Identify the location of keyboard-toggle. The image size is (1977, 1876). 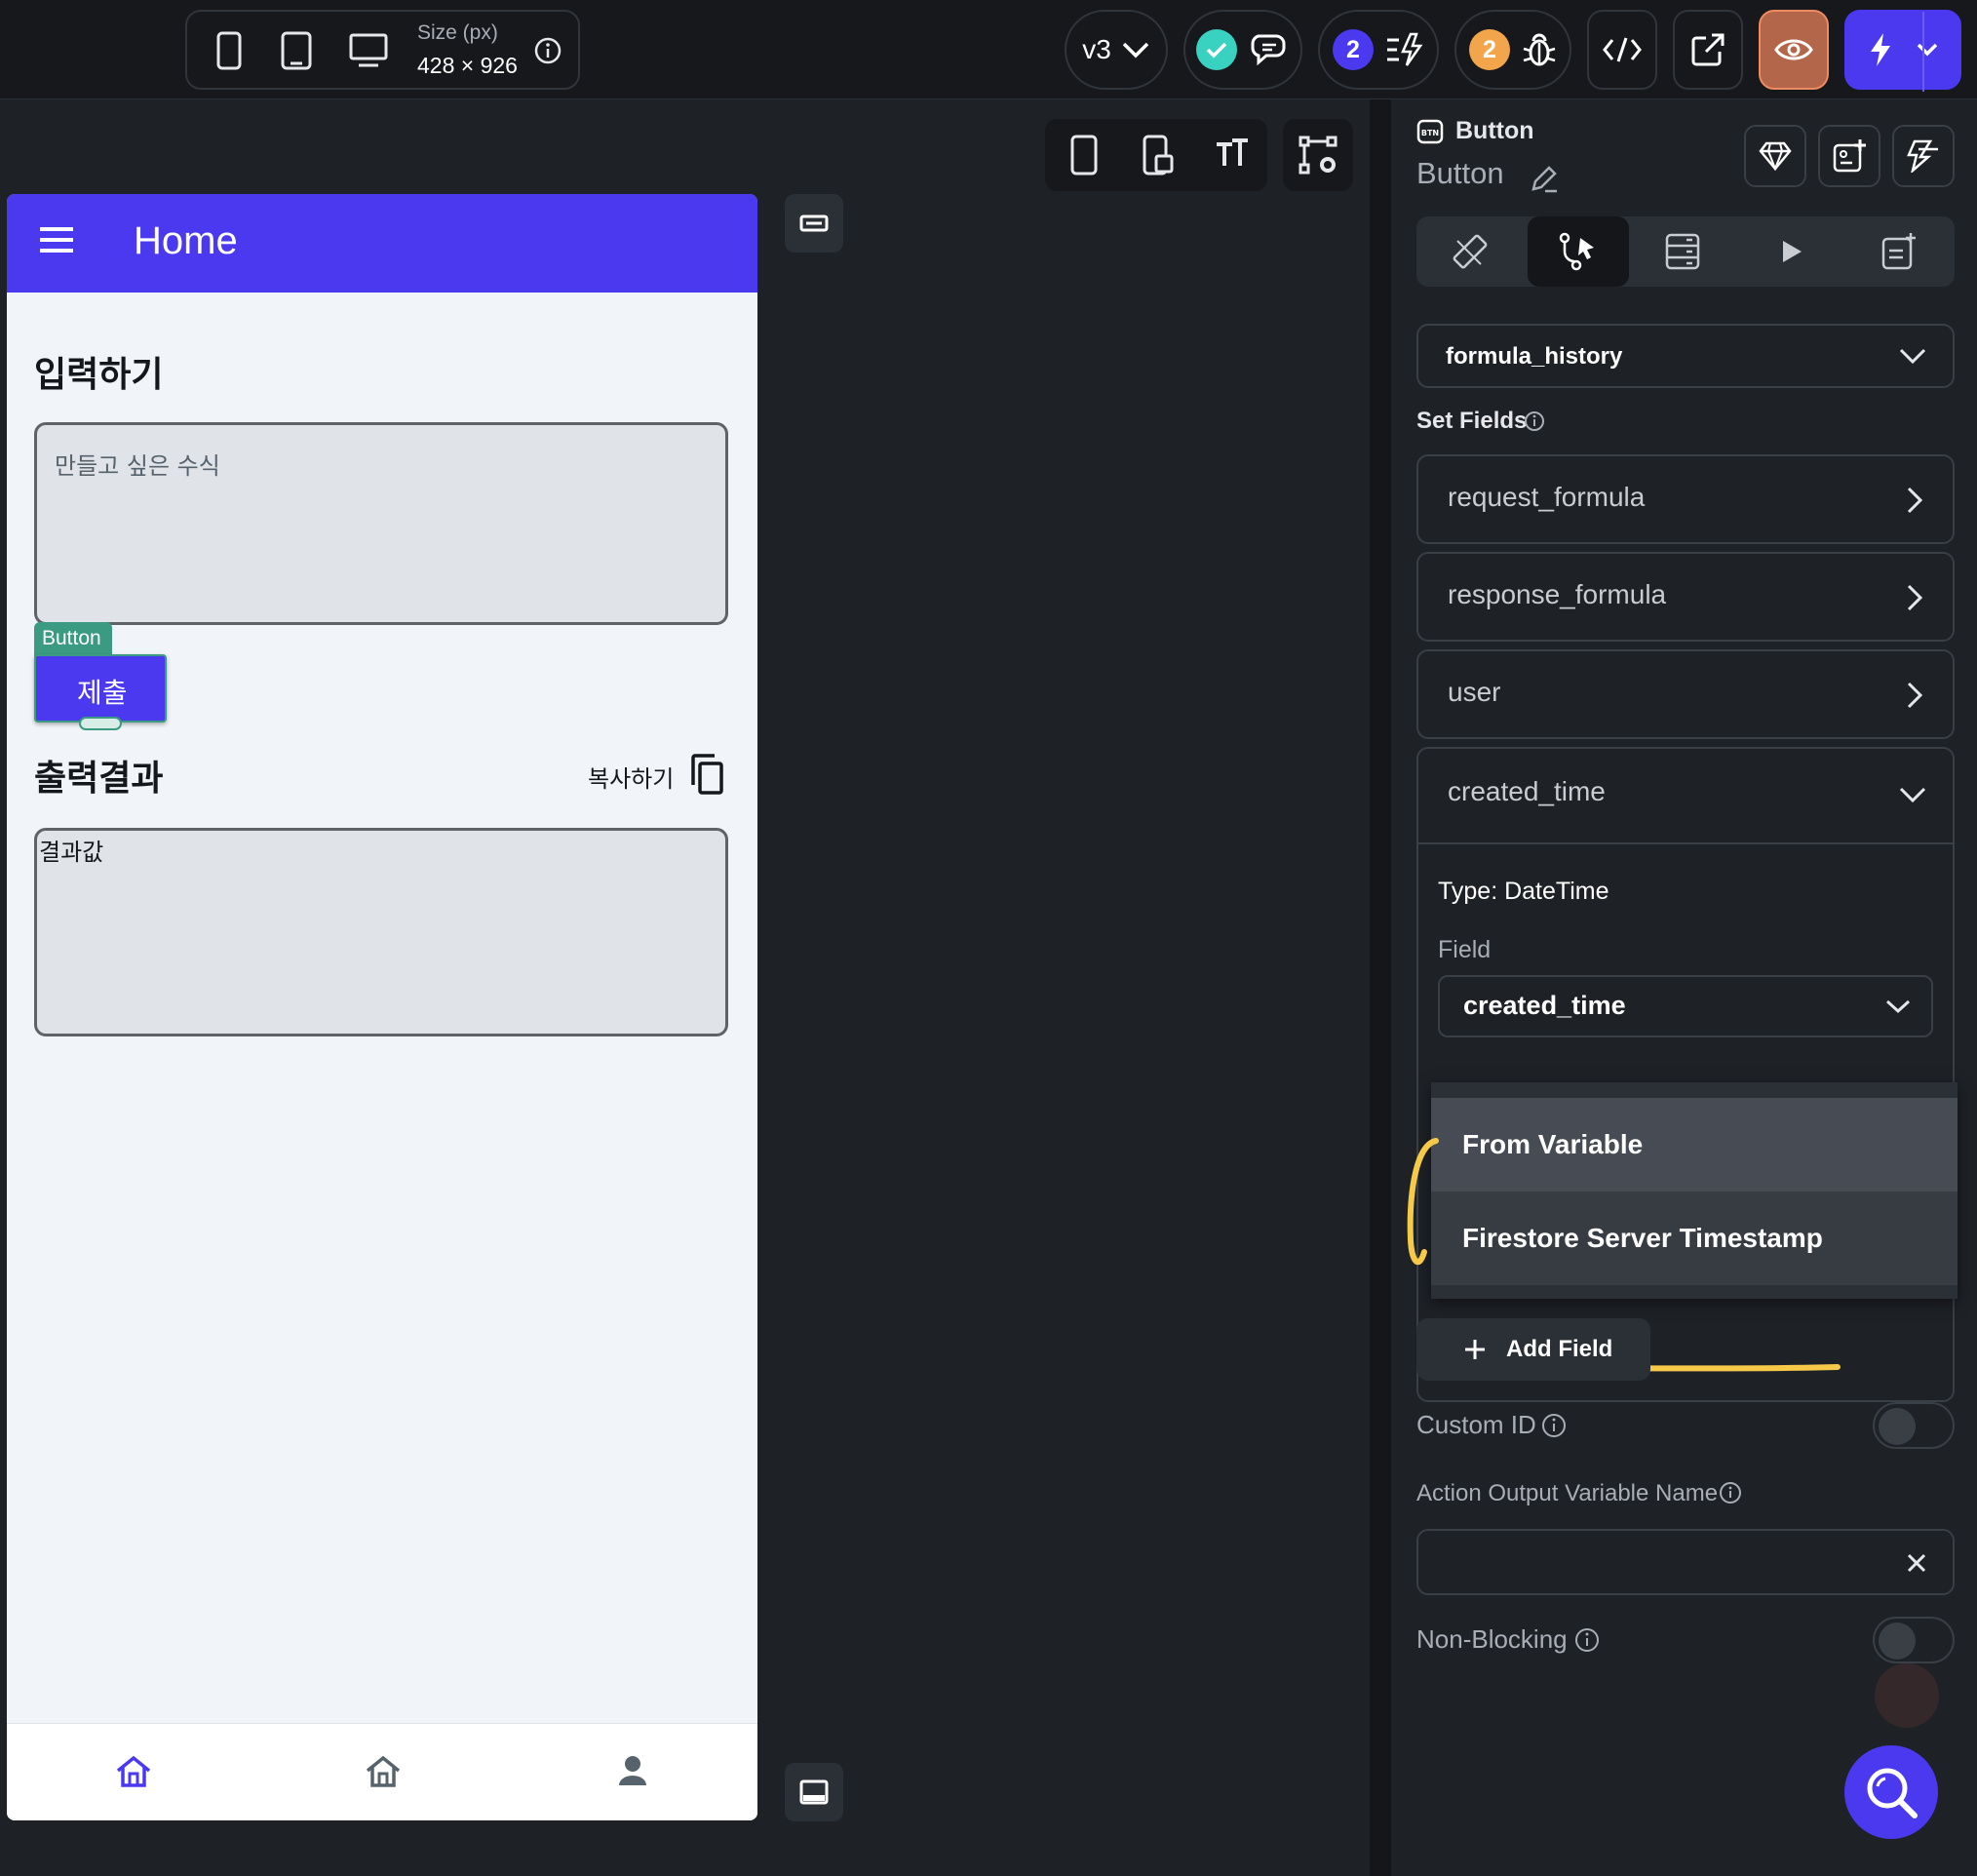
(814, 223).